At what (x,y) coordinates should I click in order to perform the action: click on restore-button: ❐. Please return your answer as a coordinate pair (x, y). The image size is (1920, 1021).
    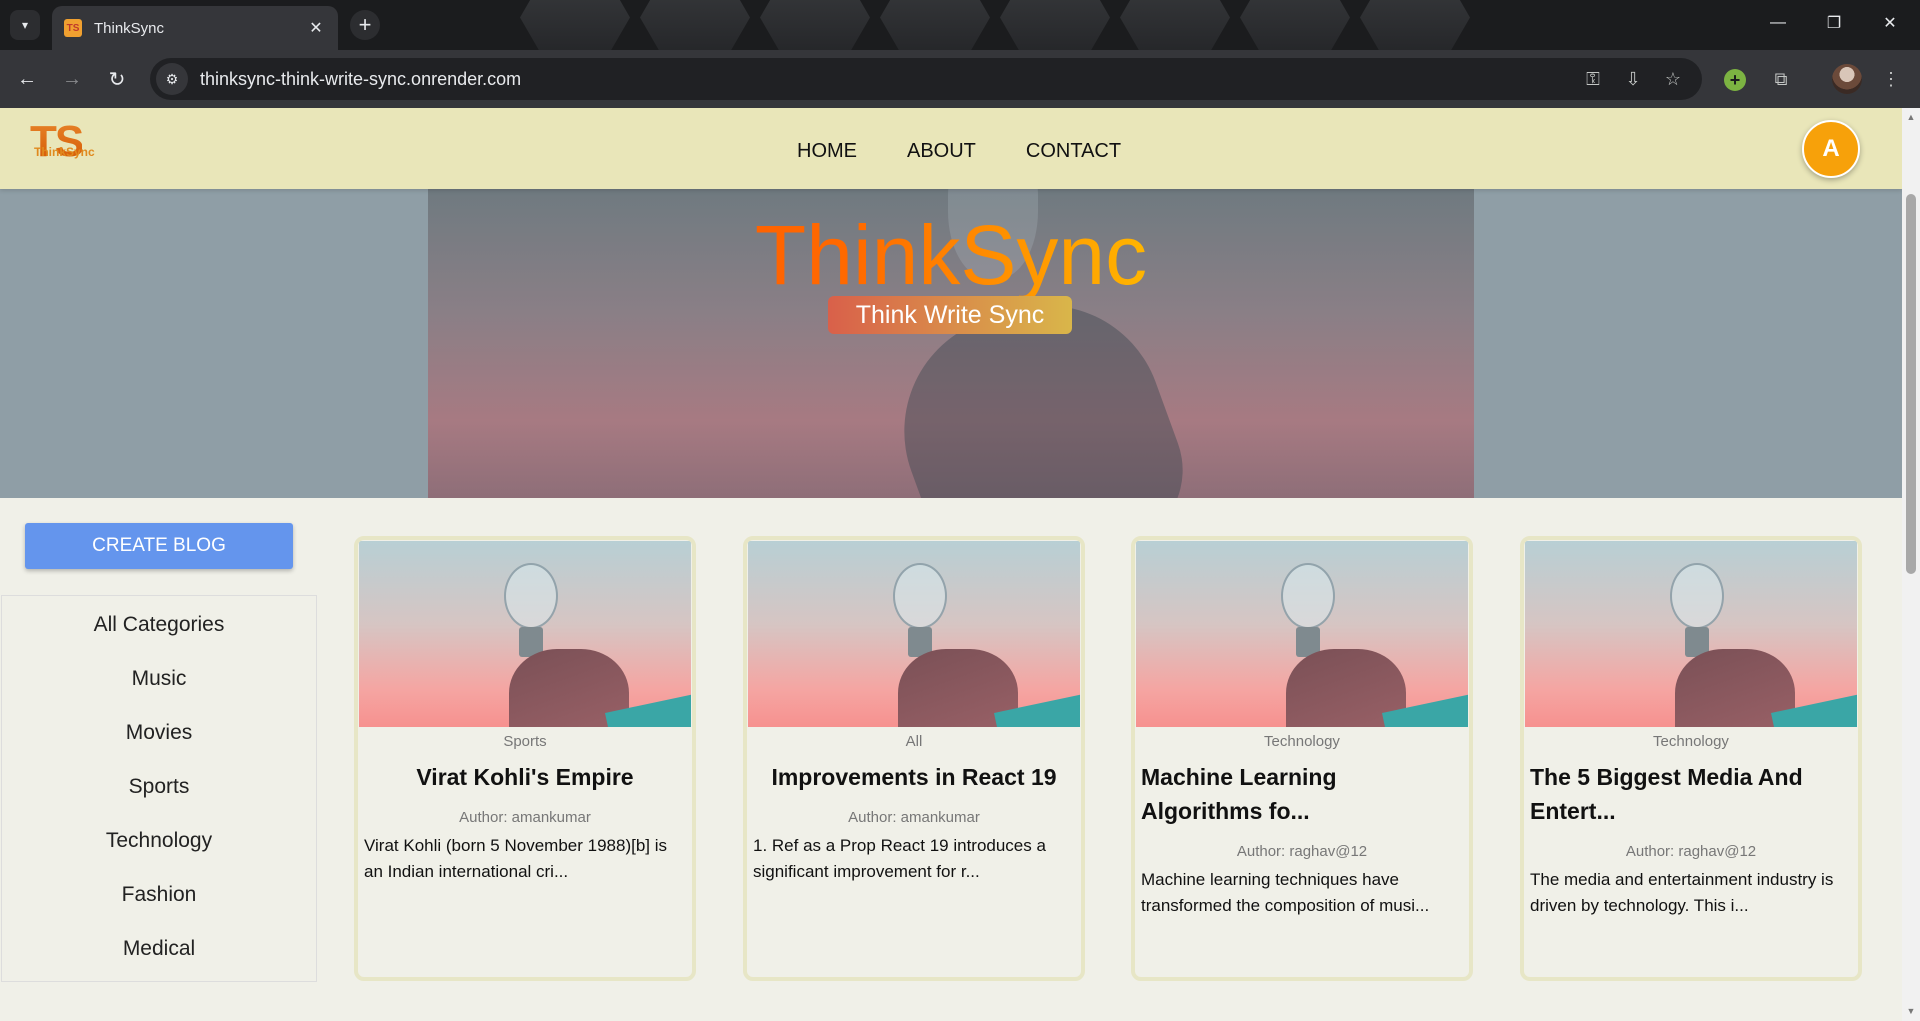
    Looking at the image, I should click on (1834, 23).